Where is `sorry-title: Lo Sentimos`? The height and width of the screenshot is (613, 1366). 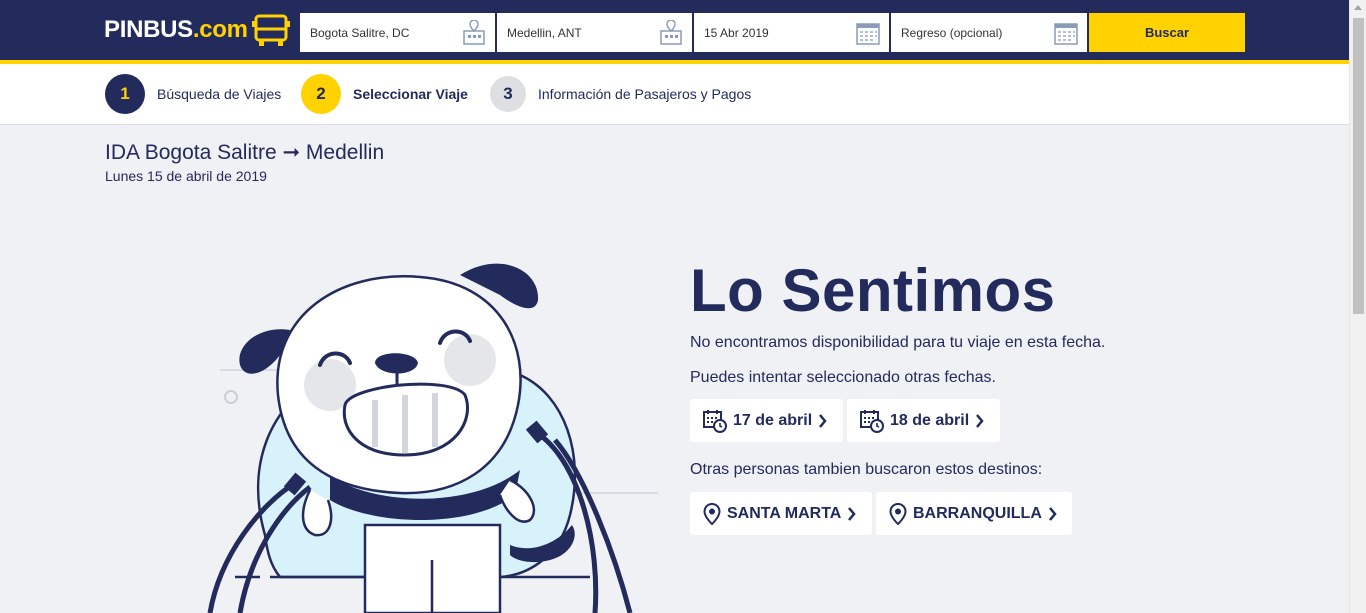 sorry-title: Lo Sentimos is located at coordinates (873, 290).